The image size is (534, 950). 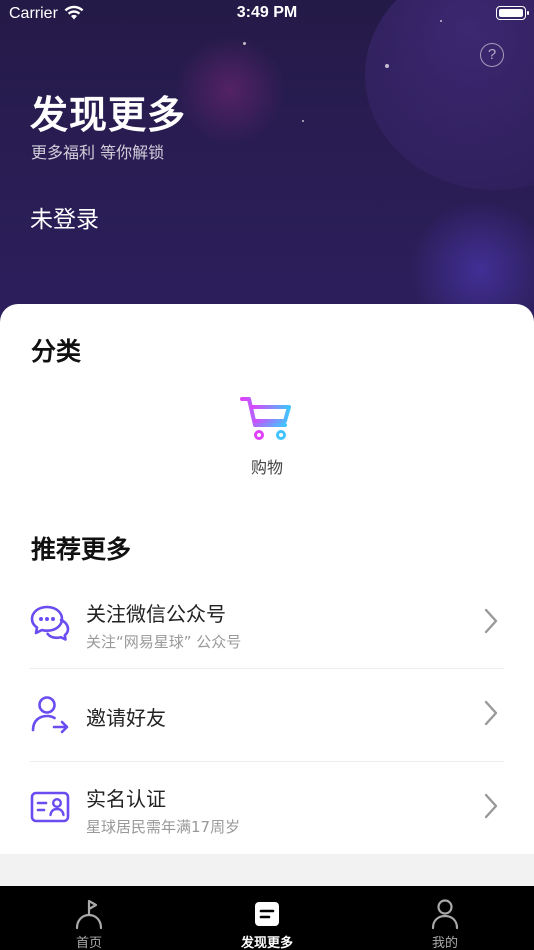 What do you see at coordinates (126, 799) in the screenshot?
I see `row-title: 实名认证` at bounding box center [126, 799].